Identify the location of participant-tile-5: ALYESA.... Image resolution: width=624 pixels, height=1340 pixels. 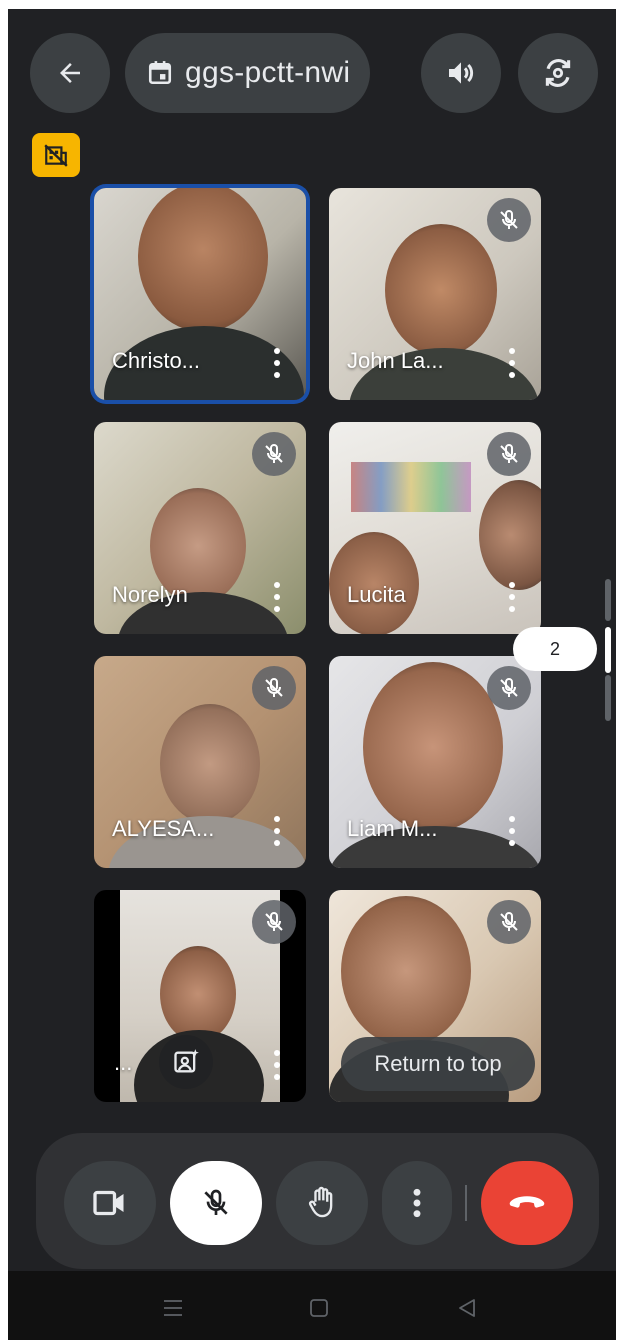
(200, 762).